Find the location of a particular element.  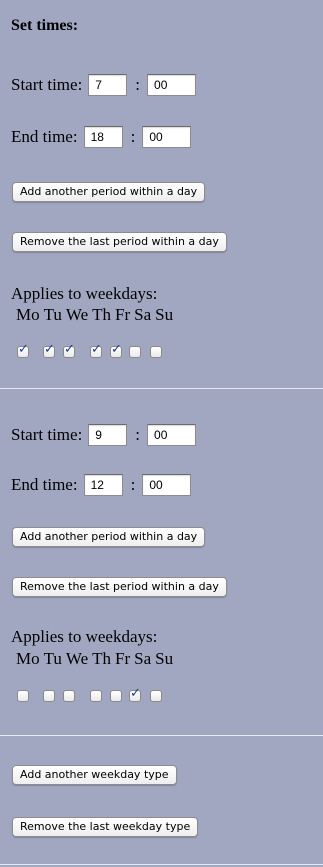

end-time-row-2: End time: 12 : 00 is located at coordinates (101, 485).